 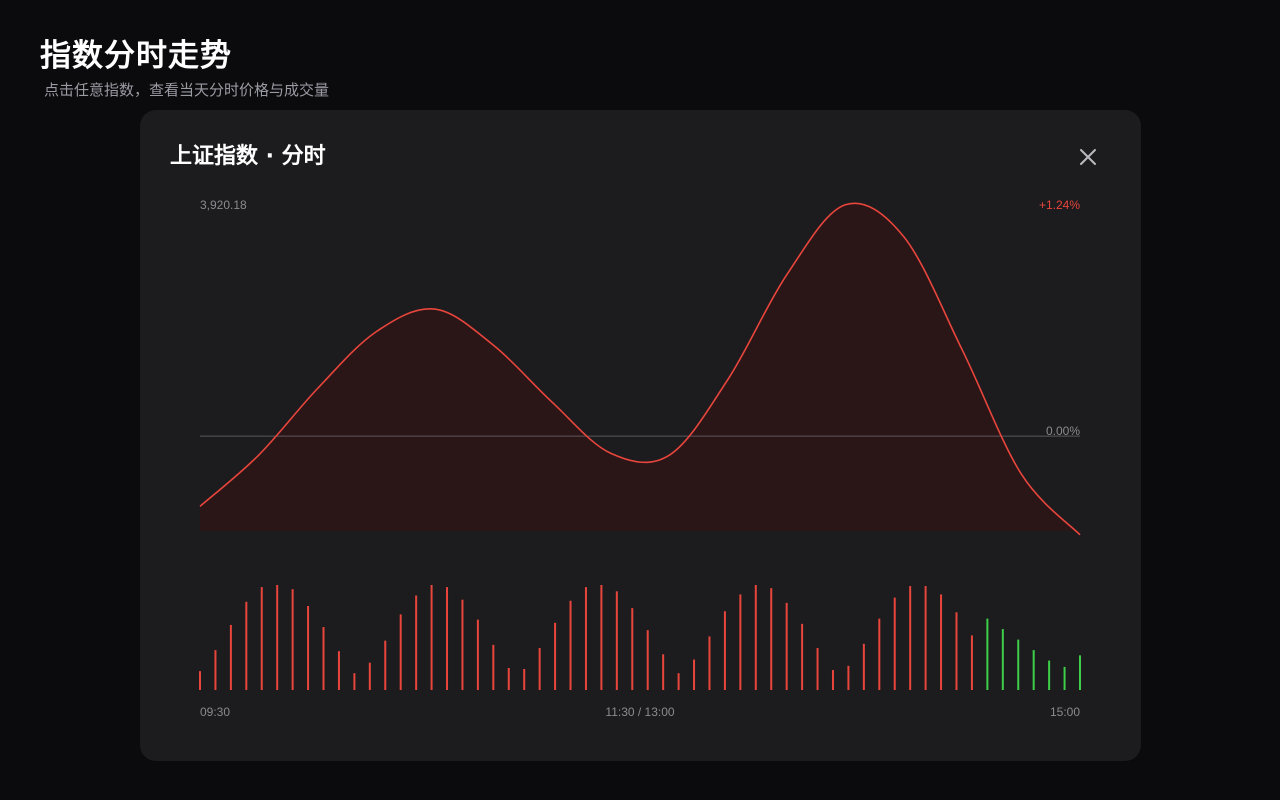 I want to click on x-tick-label-start: 09:30, so click(x=215, y=712).